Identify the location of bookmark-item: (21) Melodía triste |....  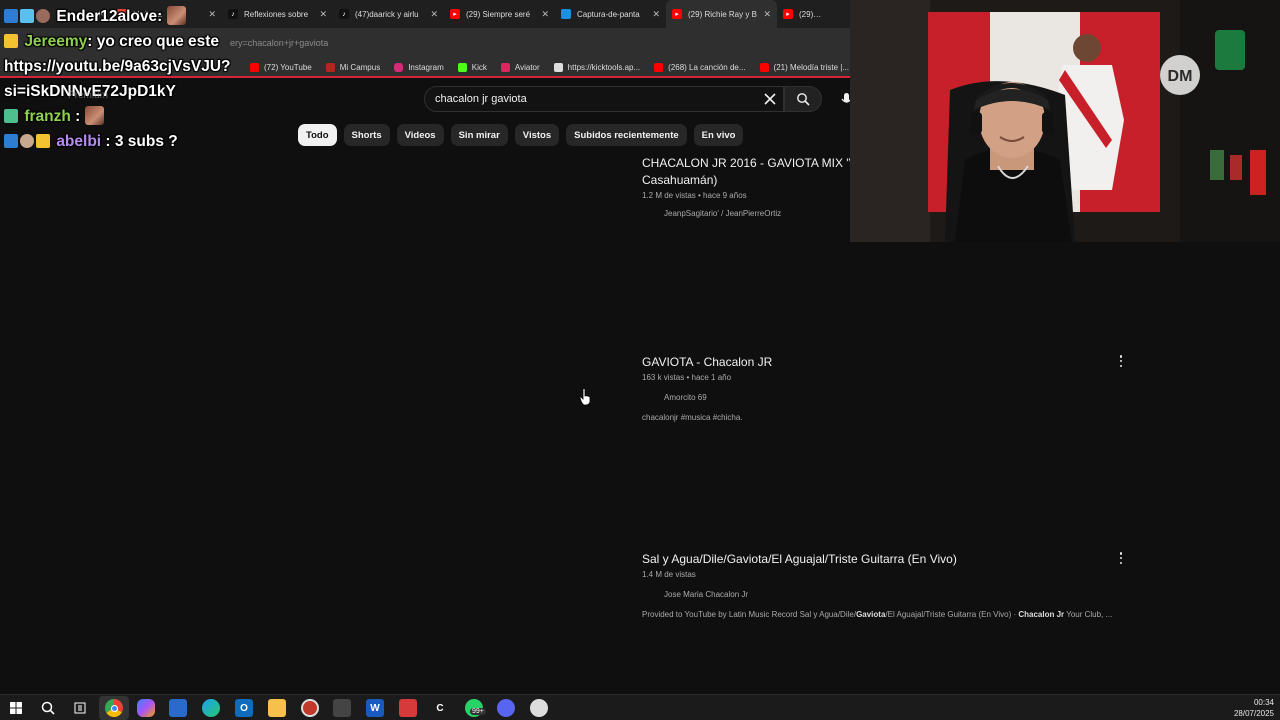
(804, 67).